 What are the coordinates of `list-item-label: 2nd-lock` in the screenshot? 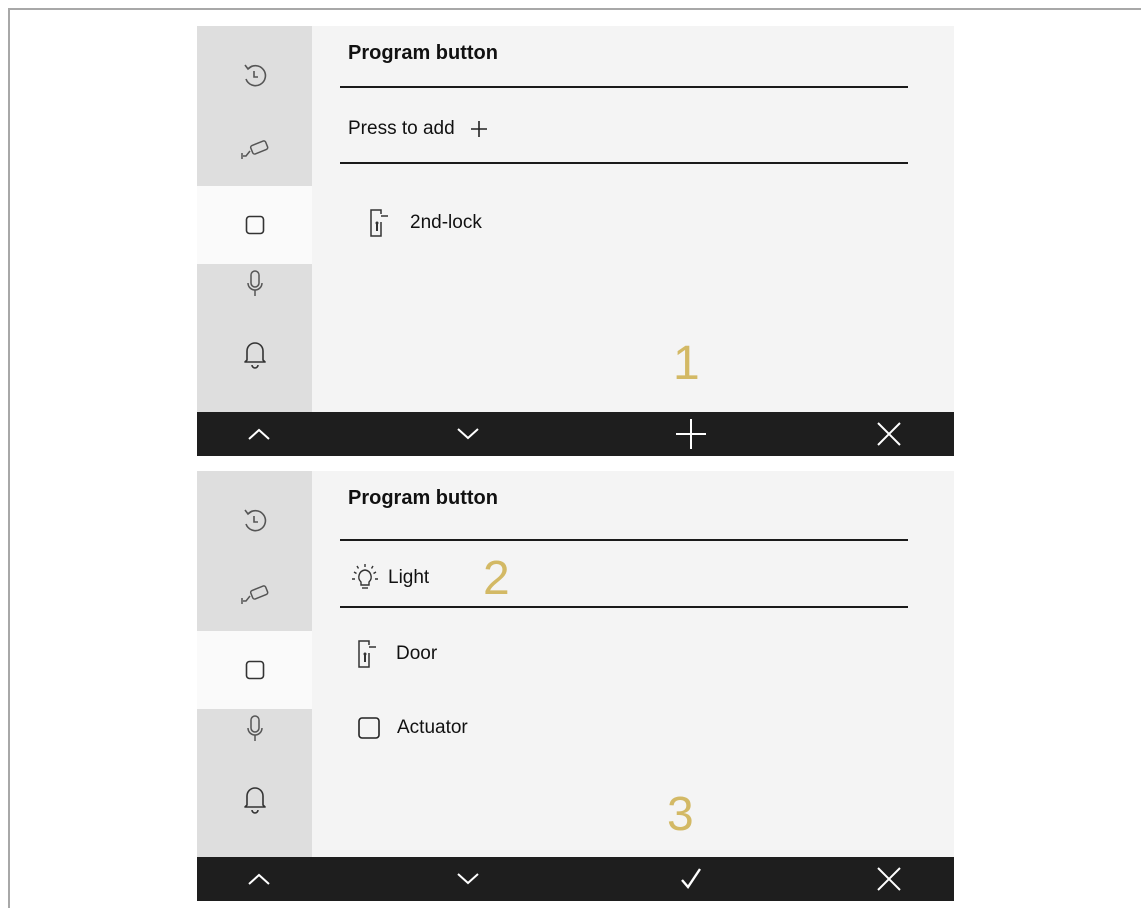 It's located at (446, 222).